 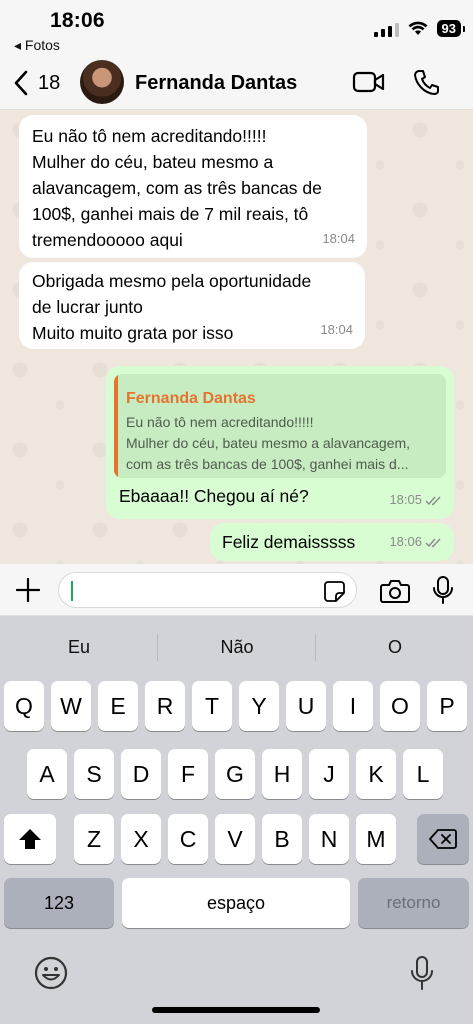 I want to click on key-b: B, so click(x=282, y=839).